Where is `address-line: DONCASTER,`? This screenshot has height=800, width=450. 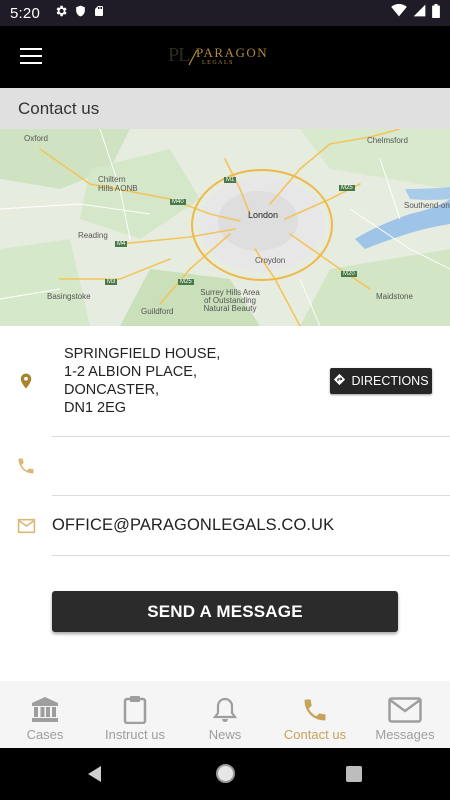 address-line: DONCASTER, is located at coordinates (112, 390).